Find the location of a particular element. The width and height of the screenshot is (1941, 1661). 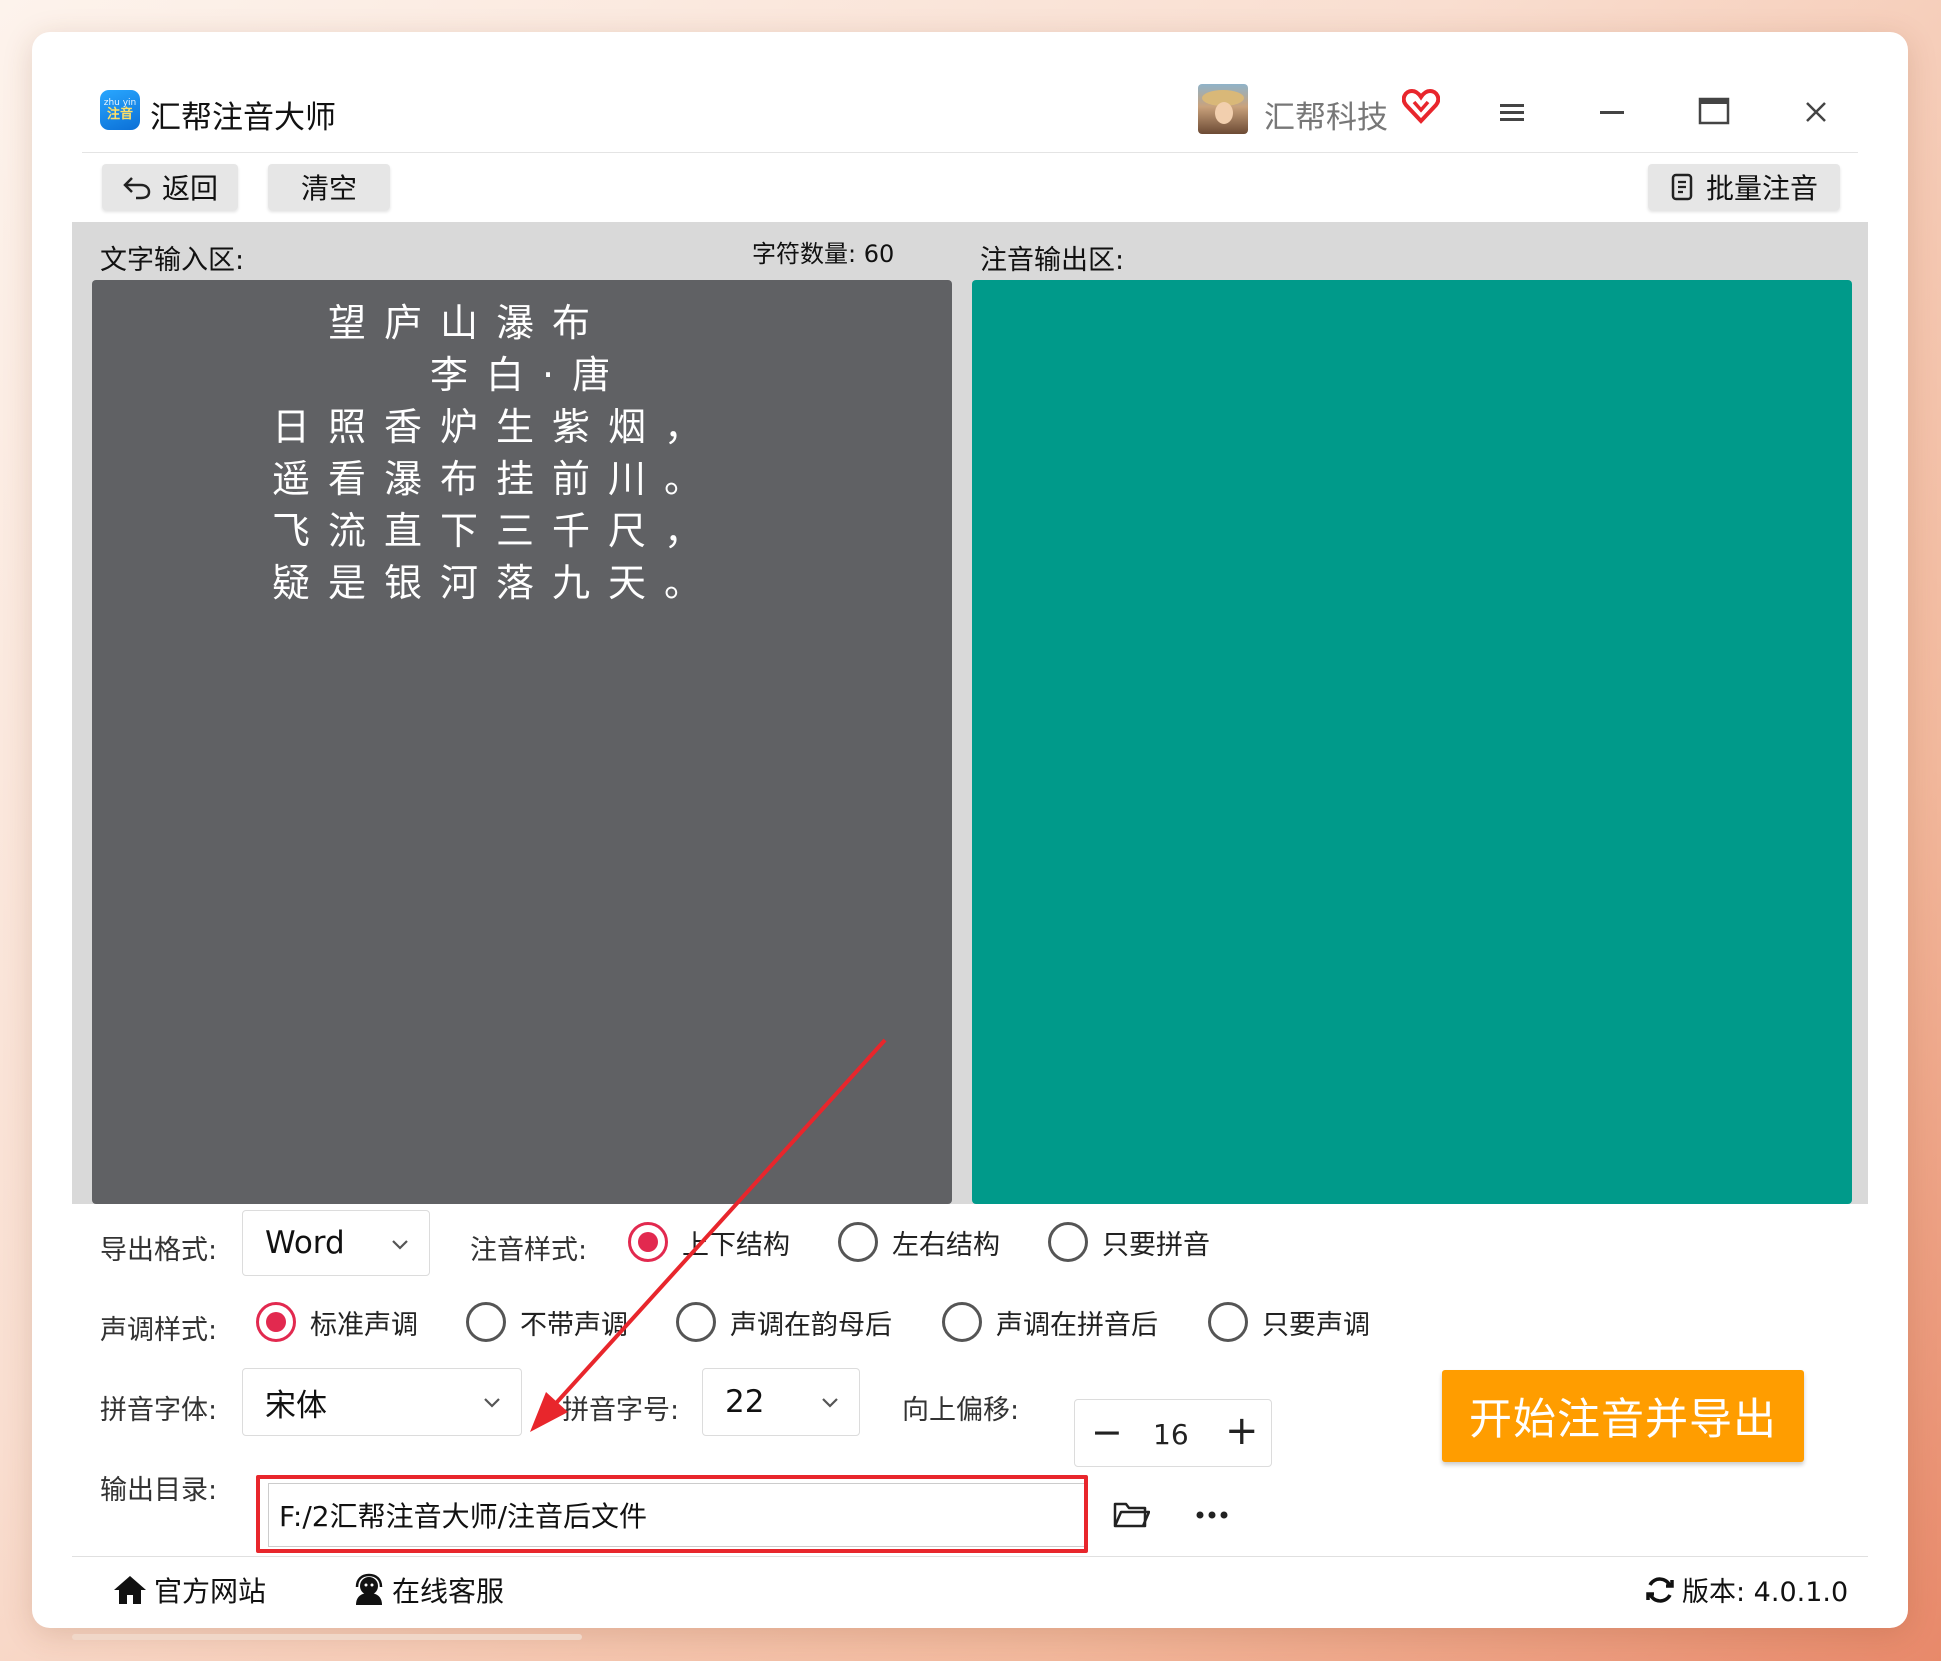

vip-heart-icon is located at coordinates (1421, 106).